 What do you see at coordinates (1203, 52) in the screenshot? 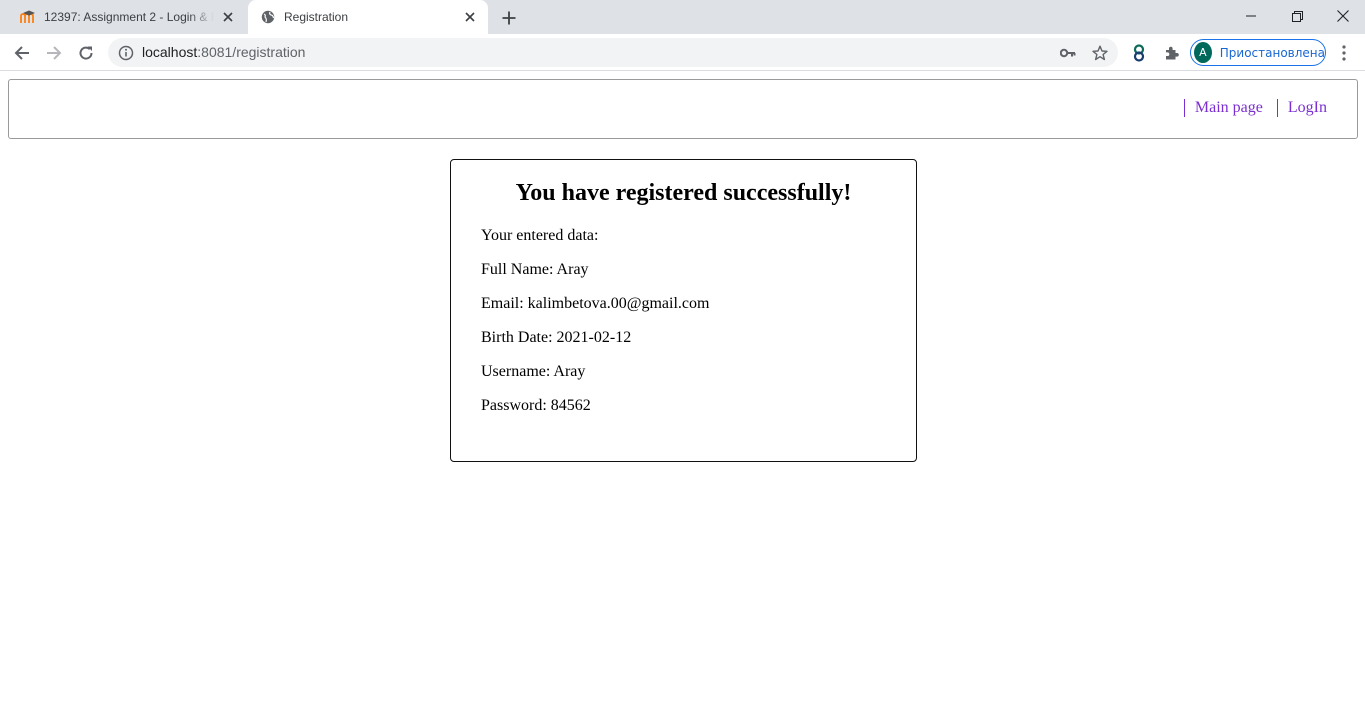
I see `avatar: A` at bounding box center [1203, 52].